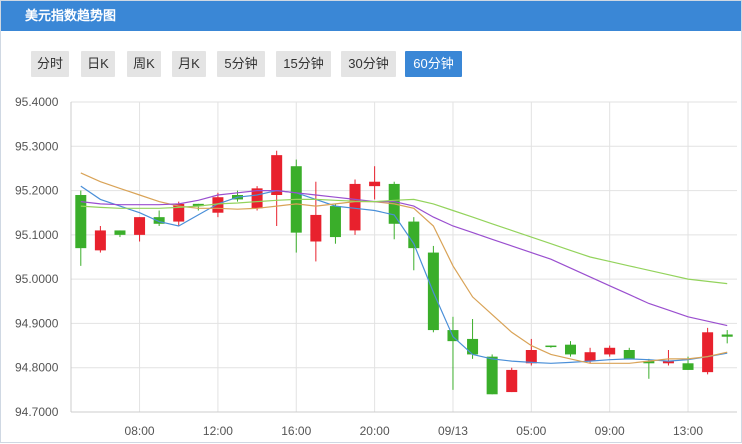  I want to click on x-tick-label: 09/13, so click(453, 431).